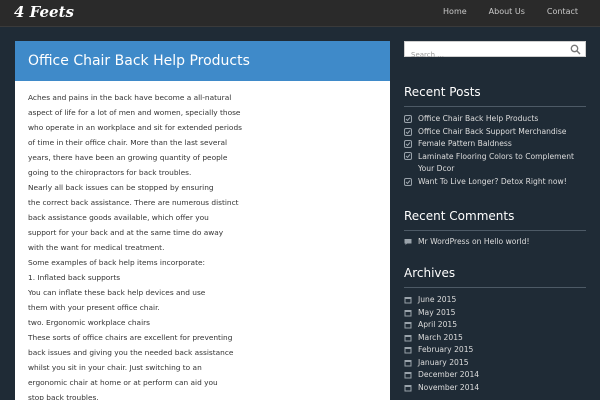 The height and width of the screenshot is (400, 600). What do you see at coordinates (437, 299) in the screenshot?
I see `archive-link: June 2015` at bounding box center [437, 299].